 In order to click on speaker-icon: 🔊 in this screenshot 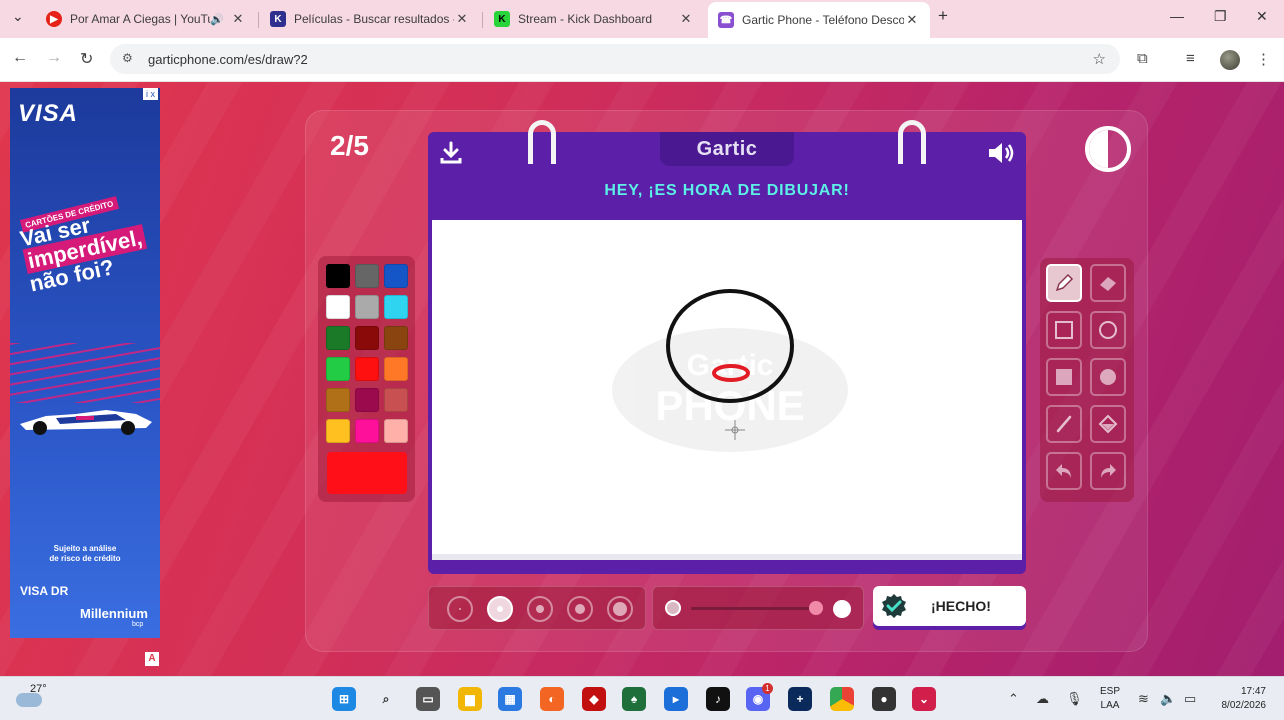, I will do `click(217, 19)`.